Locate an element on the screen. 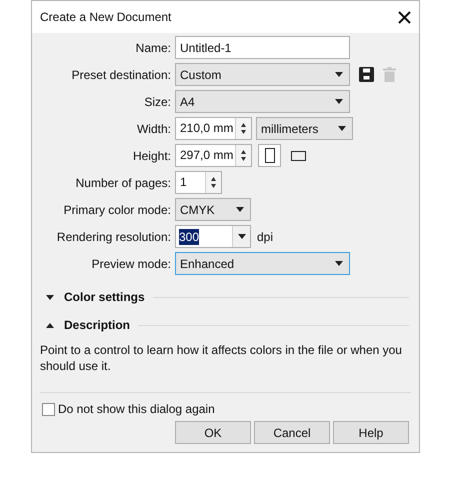 This screenshot has height=482, width=474. dialog-button: Cancel is located at coordinates (292, 432).